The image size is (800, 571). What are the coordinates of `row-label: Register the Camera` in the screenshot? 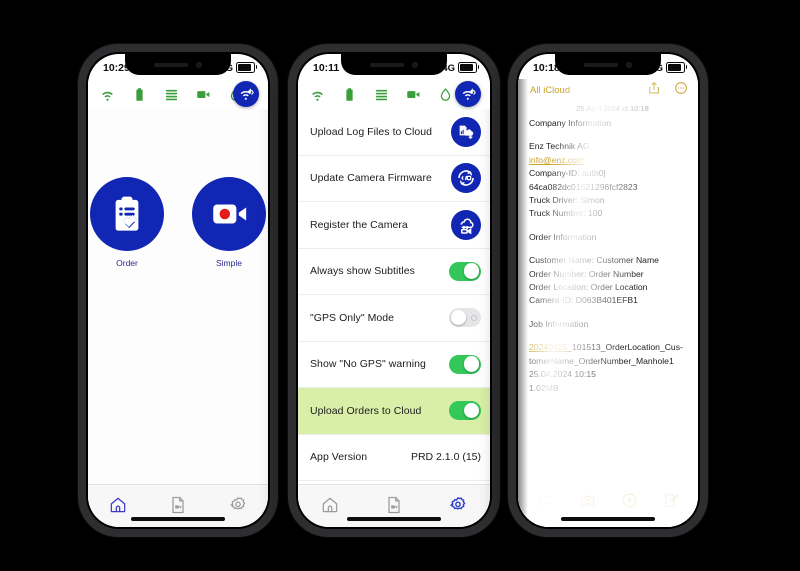 It's located at (359, 224).